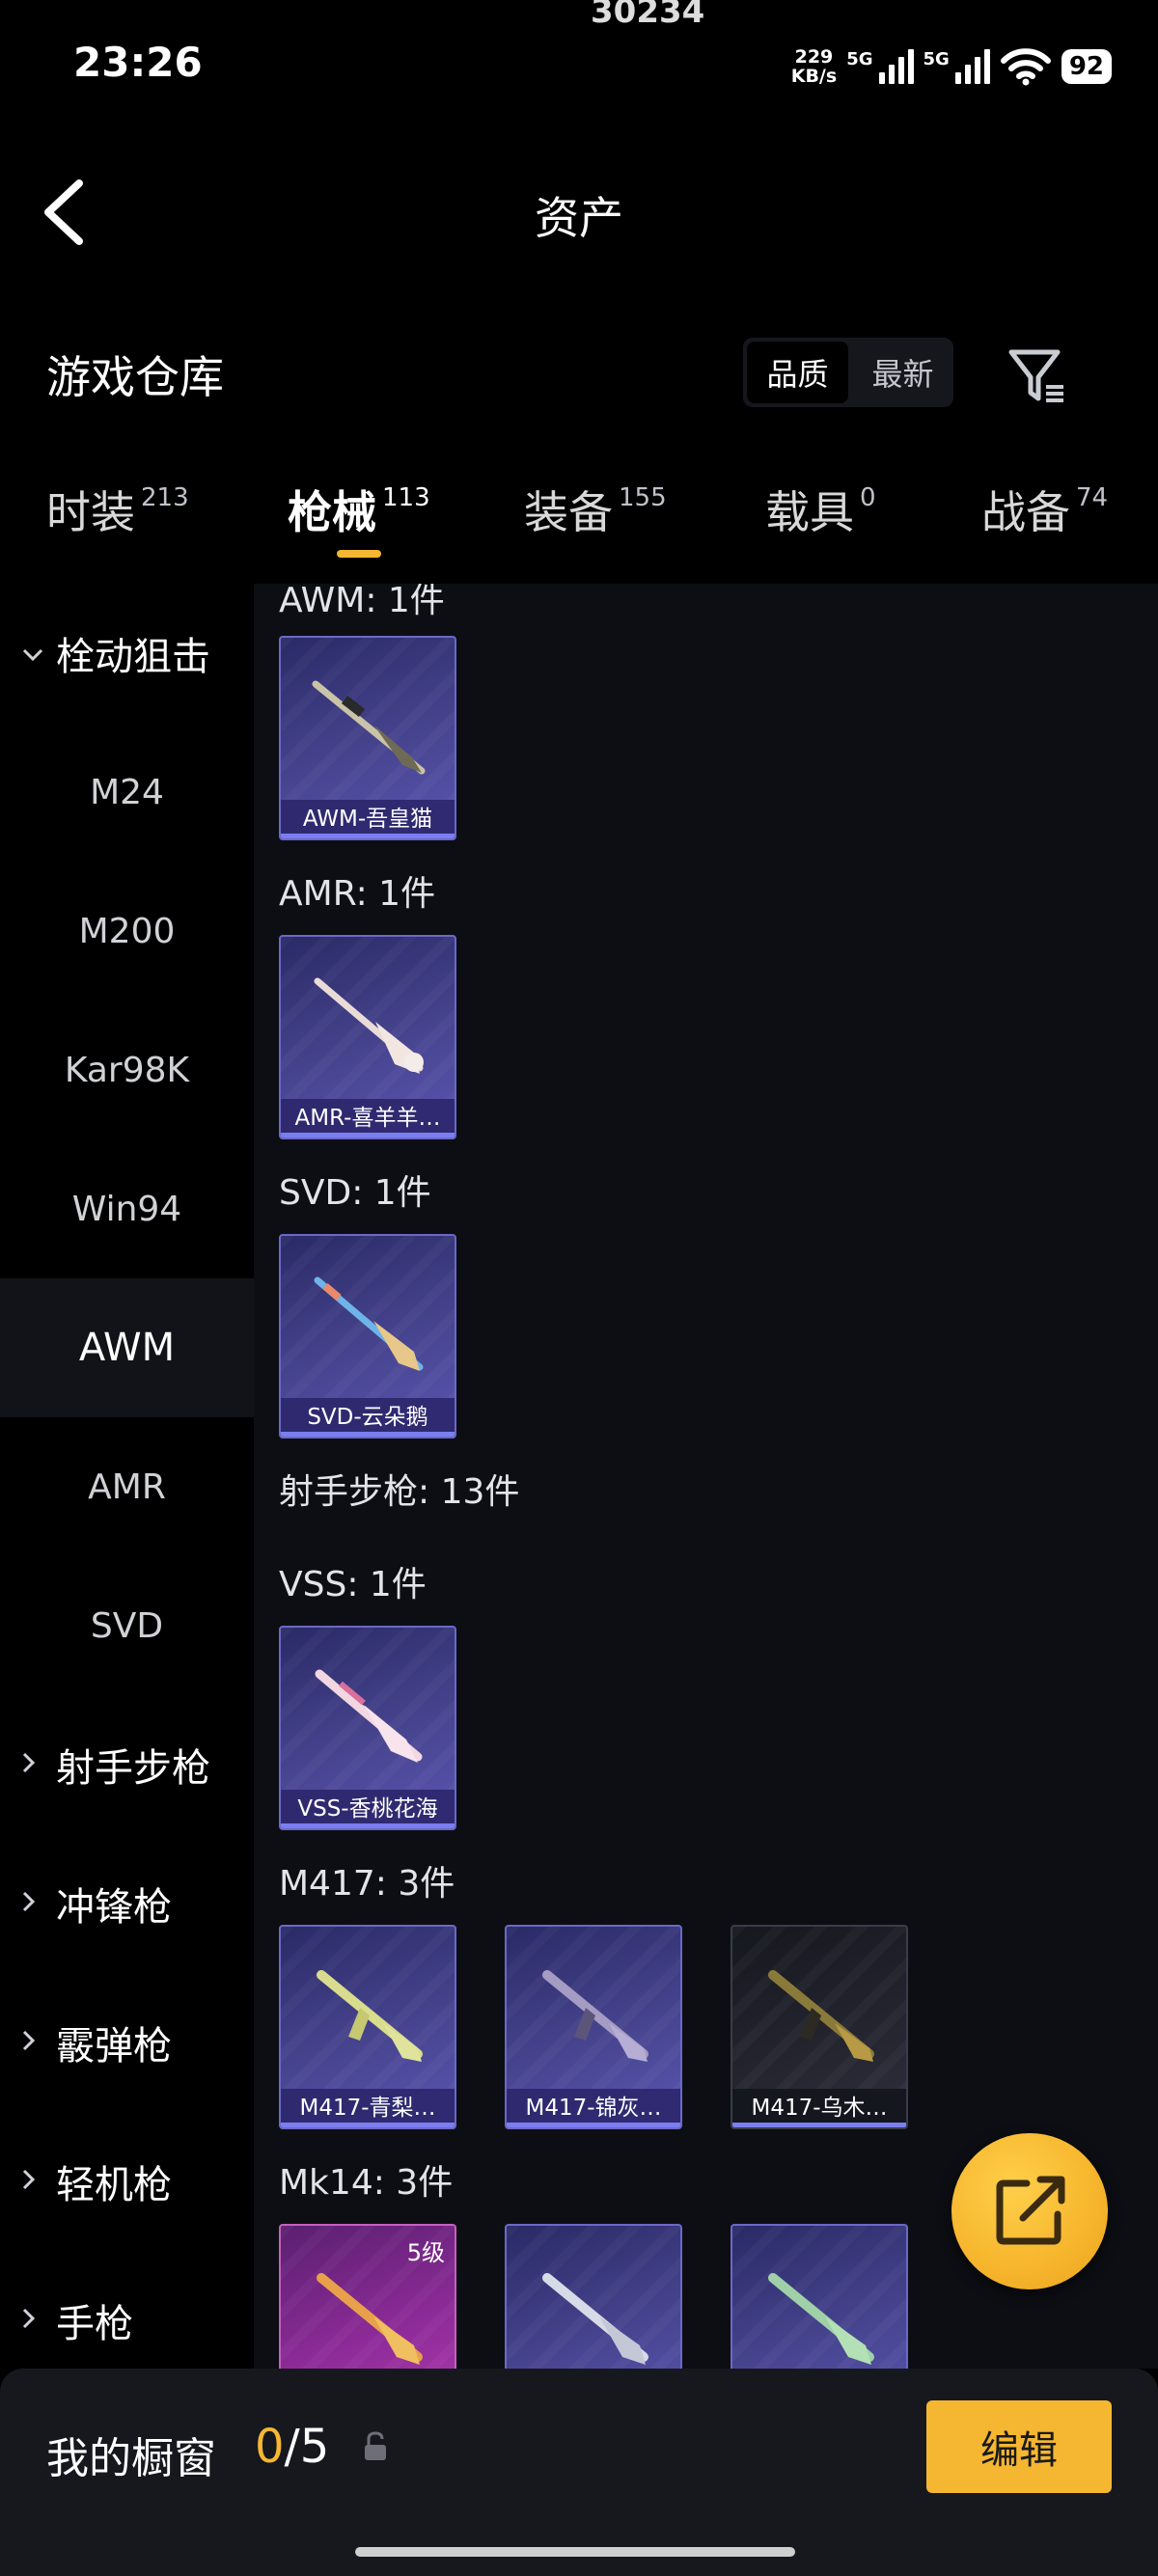  I want to click on sidebar-category-bolt-sniper: 栓动狙击, so click(127, 653).